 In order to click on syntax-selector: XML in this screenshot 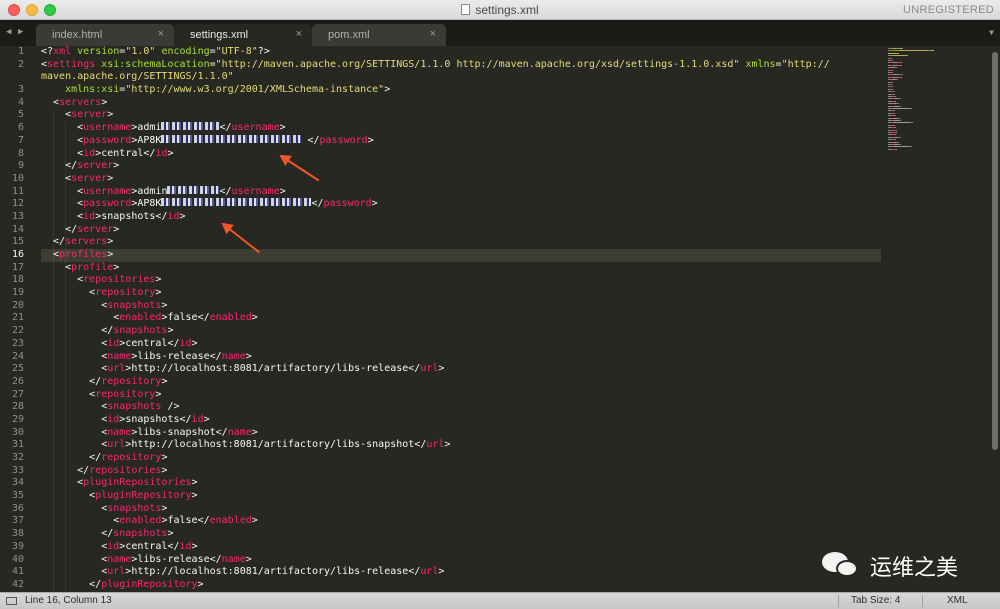, I will do `click(957, 600)`.